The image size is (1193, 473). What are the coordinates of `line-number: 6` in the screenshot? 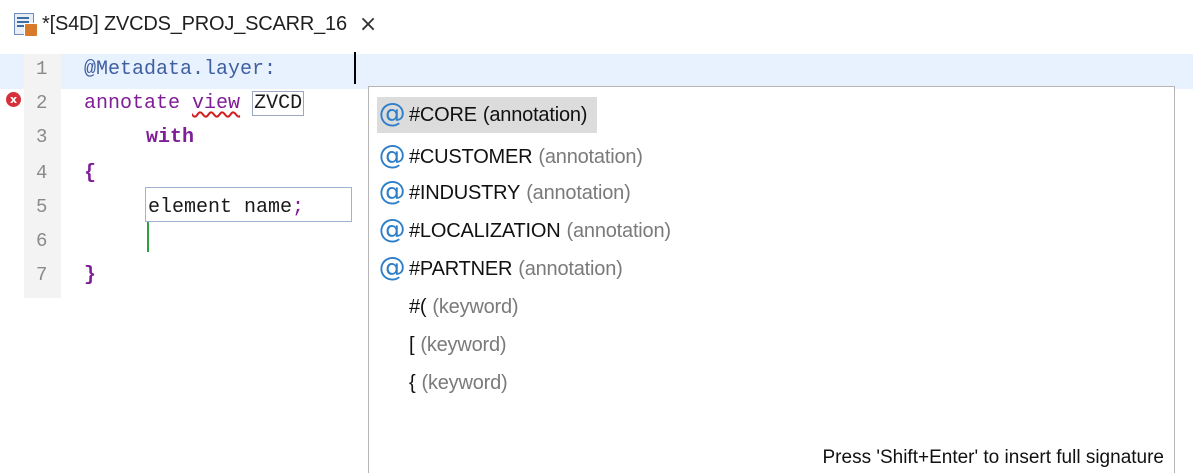 It's located at (42, 241).